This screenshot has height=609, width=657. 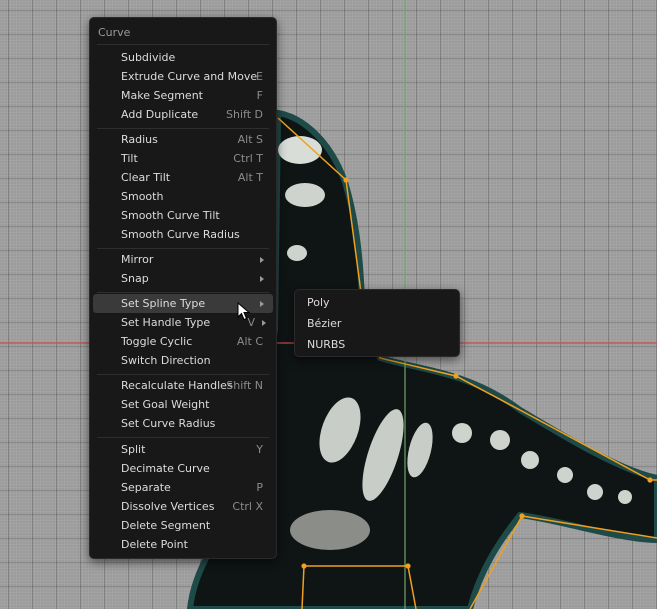 What do you see at coordinates (377, 344) in the screenshot?
I see `submenu-item-nurbs: NURBS` at bounding box center [377, 344].